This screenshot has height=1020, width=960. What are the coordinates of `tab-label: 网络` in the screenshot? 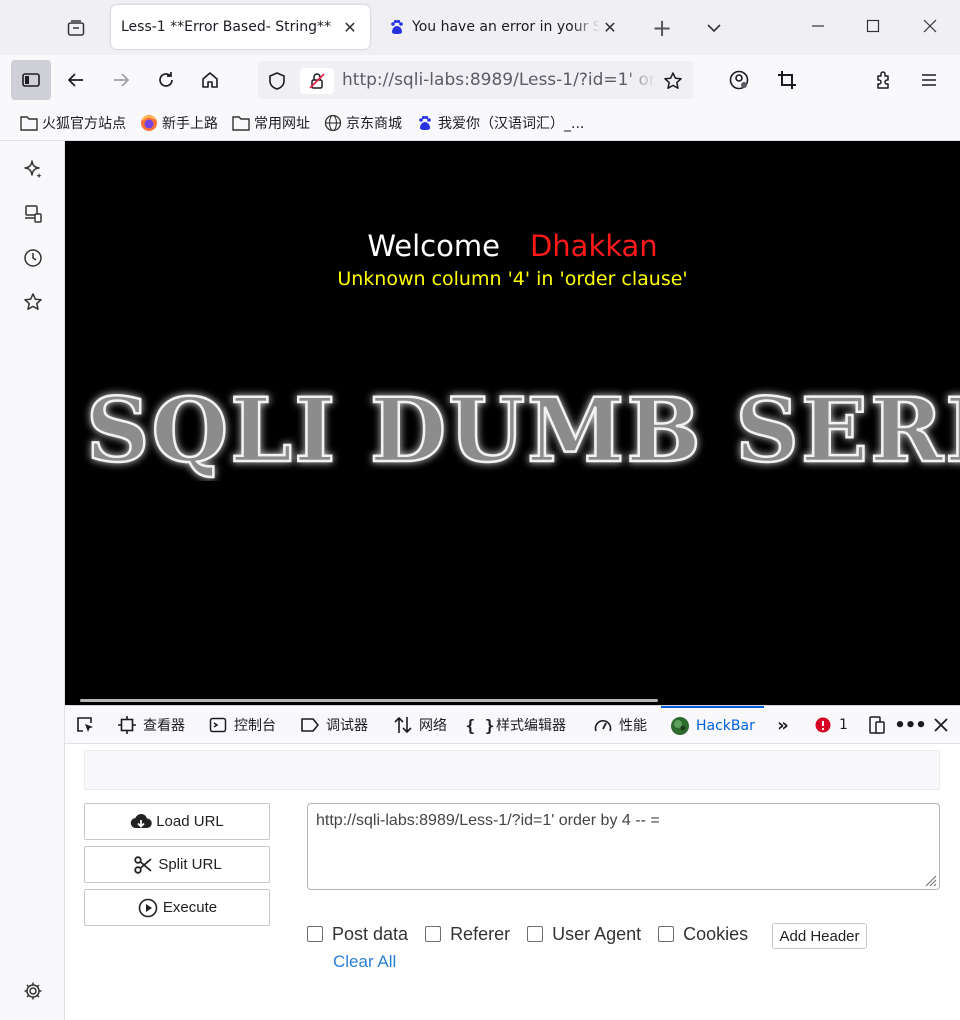 It's located at (433, 726).